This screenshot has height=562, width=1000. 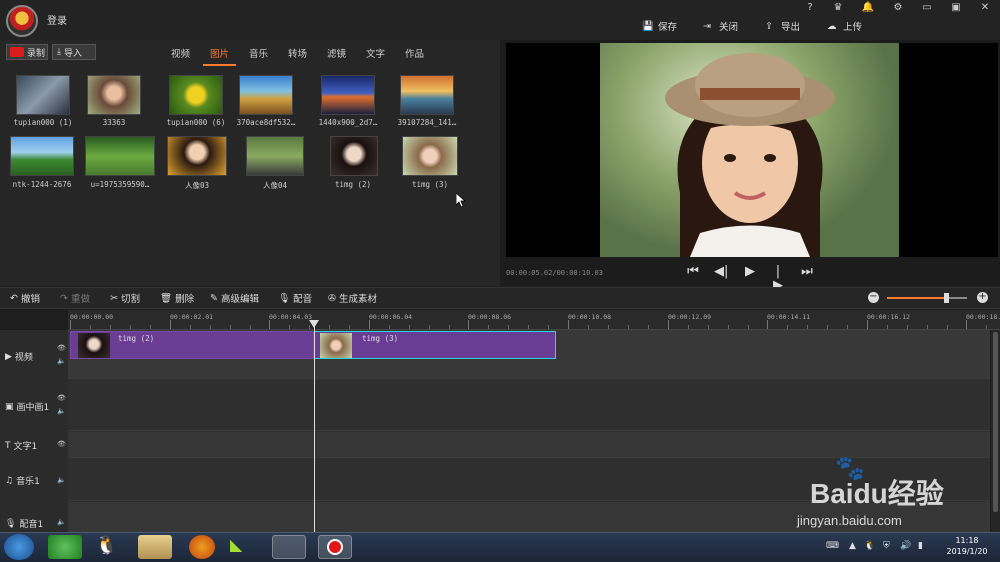 I want to click on previous-frame-icon: ◀|, so click(x=721, y=272).